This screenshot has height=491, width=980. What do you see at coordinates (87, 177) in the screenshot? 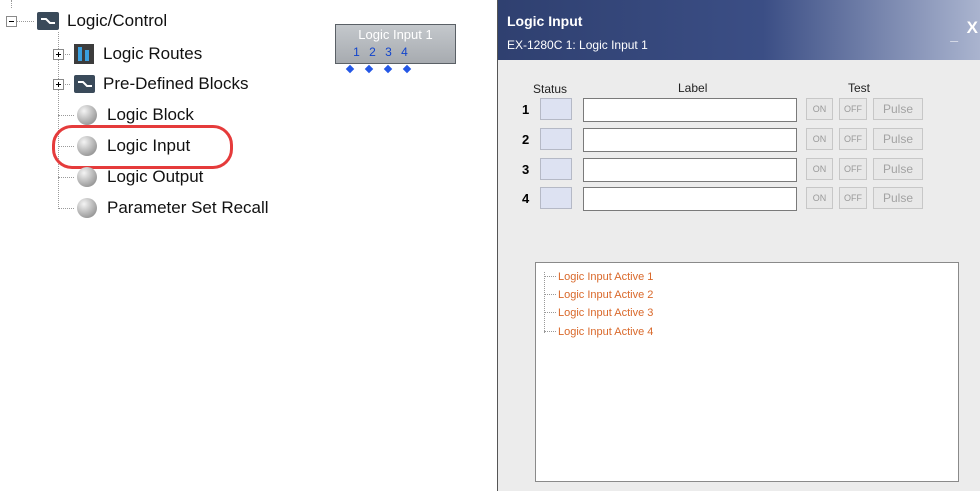
I see `logic-output-icon` at bounding box center [87, 177].